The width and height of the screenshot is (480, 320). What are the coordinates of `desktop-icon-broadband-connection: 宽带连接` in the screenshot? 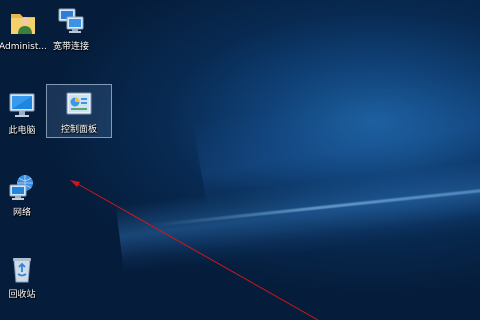 It's located at (71, 27).